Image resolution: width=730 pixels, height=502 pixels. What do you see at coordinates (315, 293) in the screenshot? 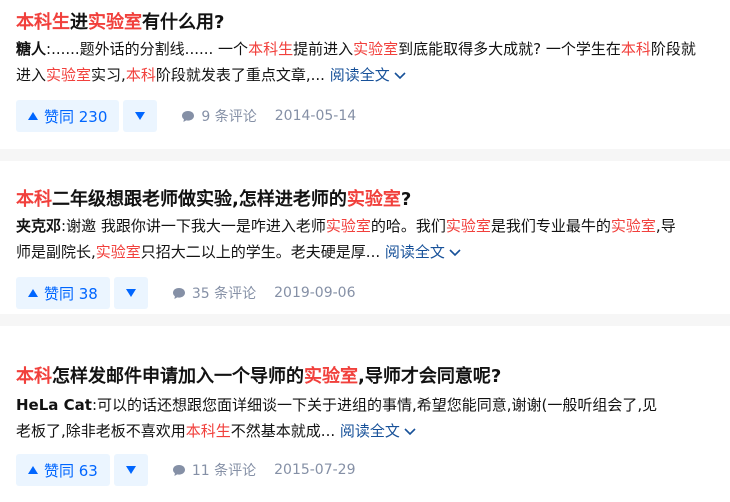
I see `post-date: 2019-09-06` at bounding box center [315, 293].